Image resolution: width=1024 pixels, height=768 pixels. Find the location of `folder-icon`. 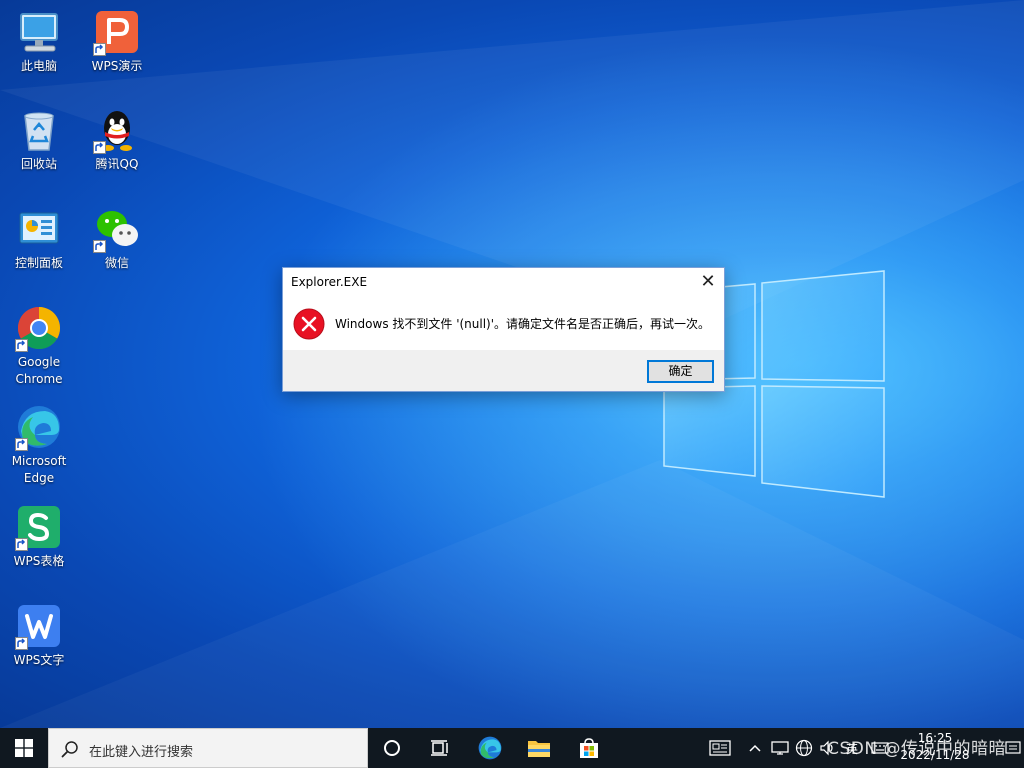

folder-icon is located at coordinates (539, 749).